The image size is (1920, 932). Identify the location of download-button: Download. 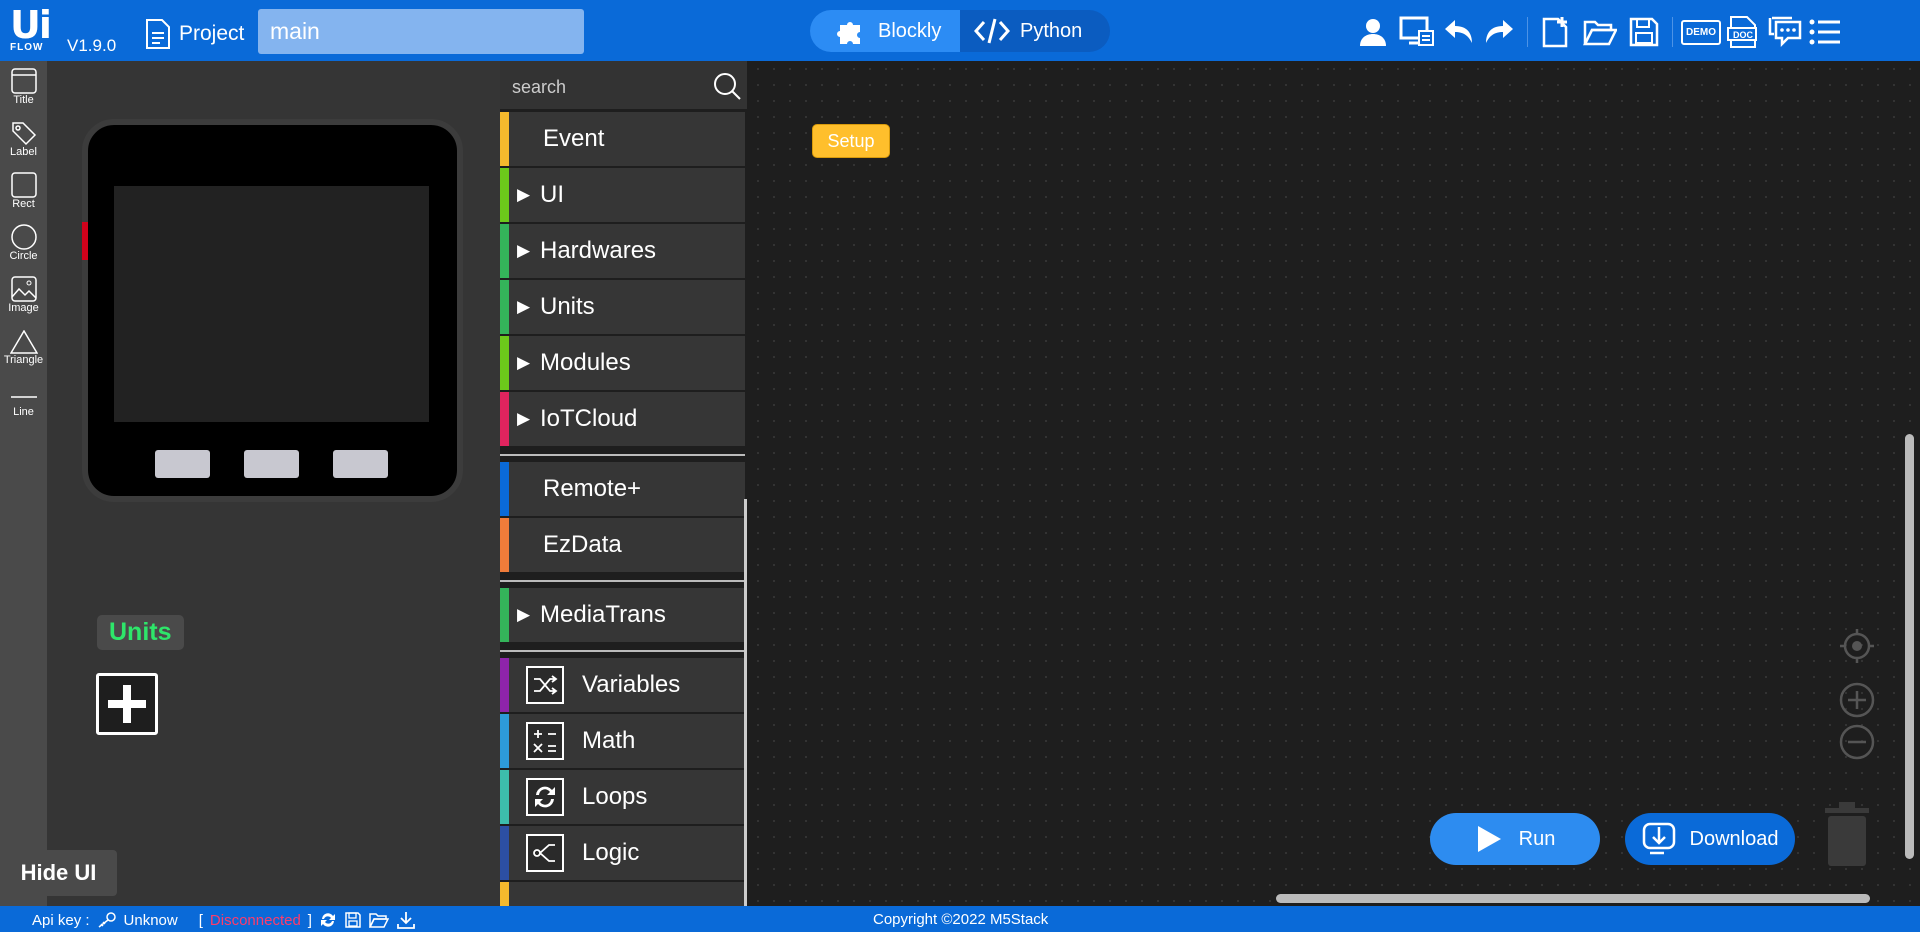
(1710, 839).